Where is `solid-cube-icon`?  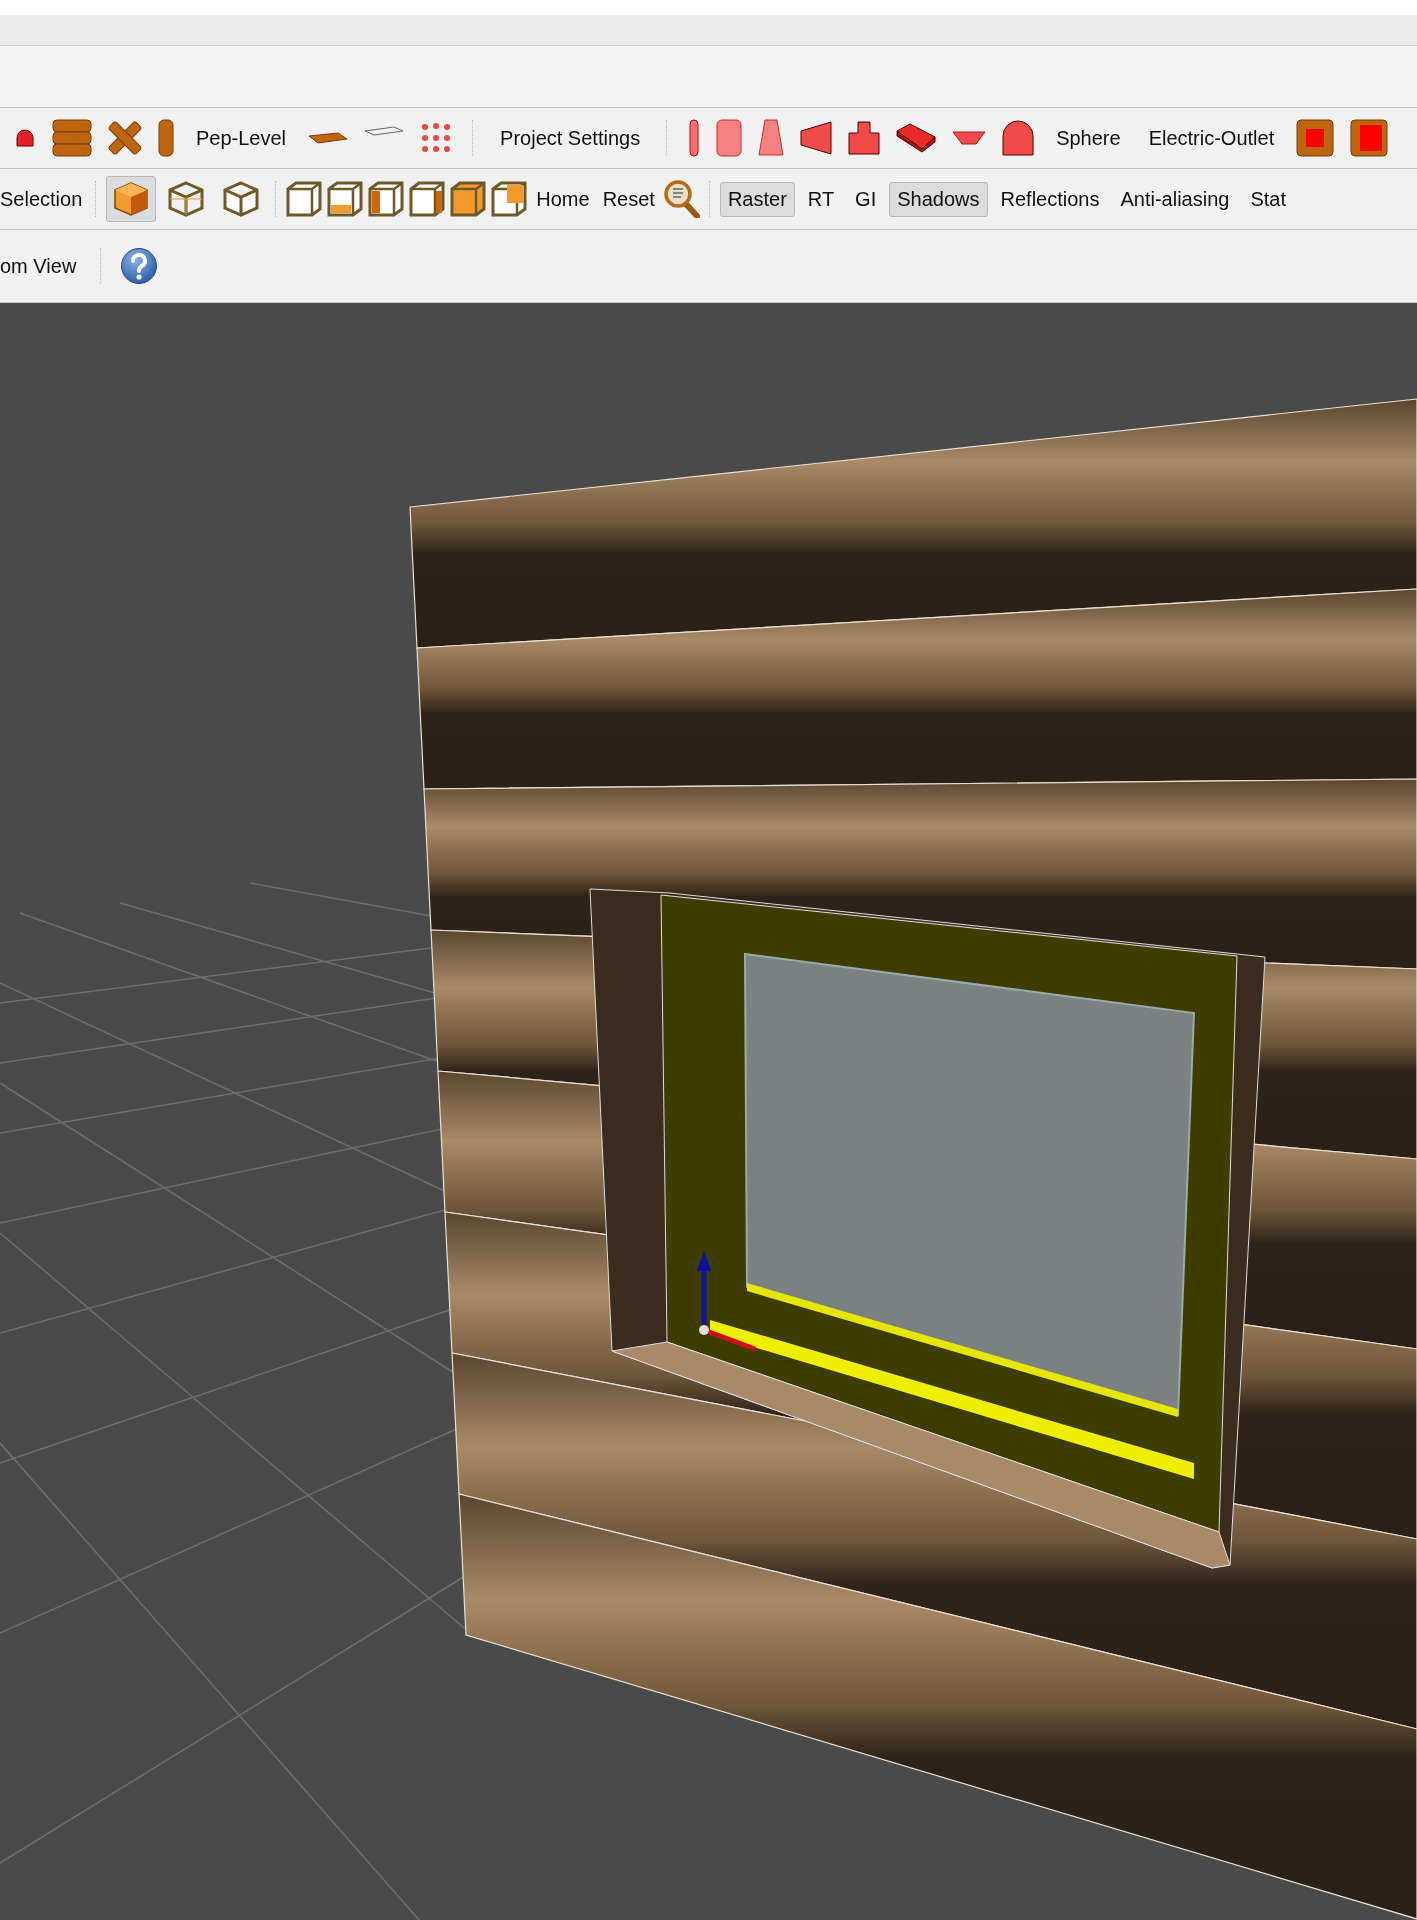 solid-cube-icon is located at coordinates (131, 199).